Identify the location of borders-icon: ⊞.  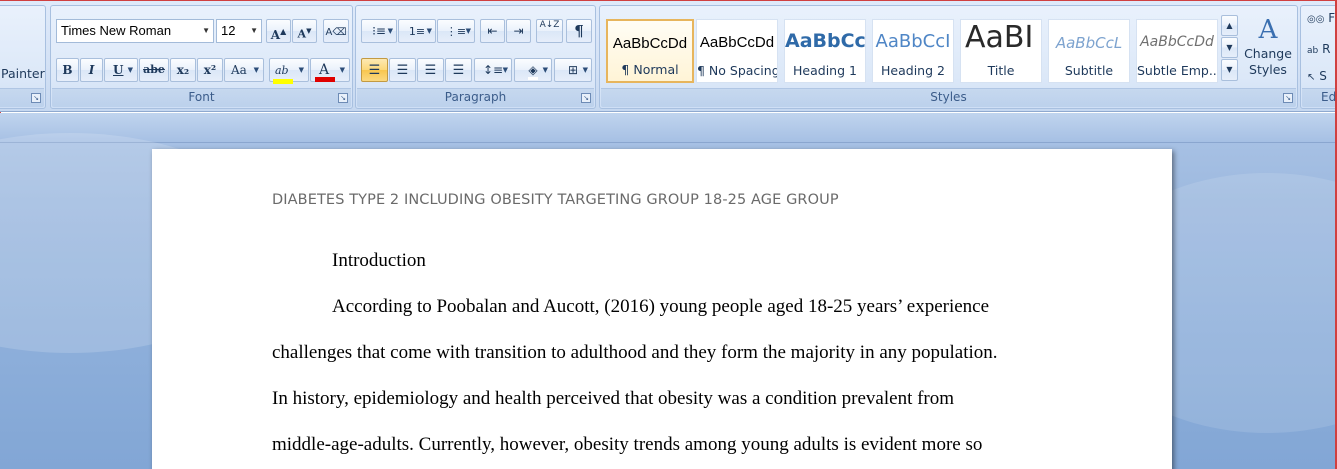
(573, 70).